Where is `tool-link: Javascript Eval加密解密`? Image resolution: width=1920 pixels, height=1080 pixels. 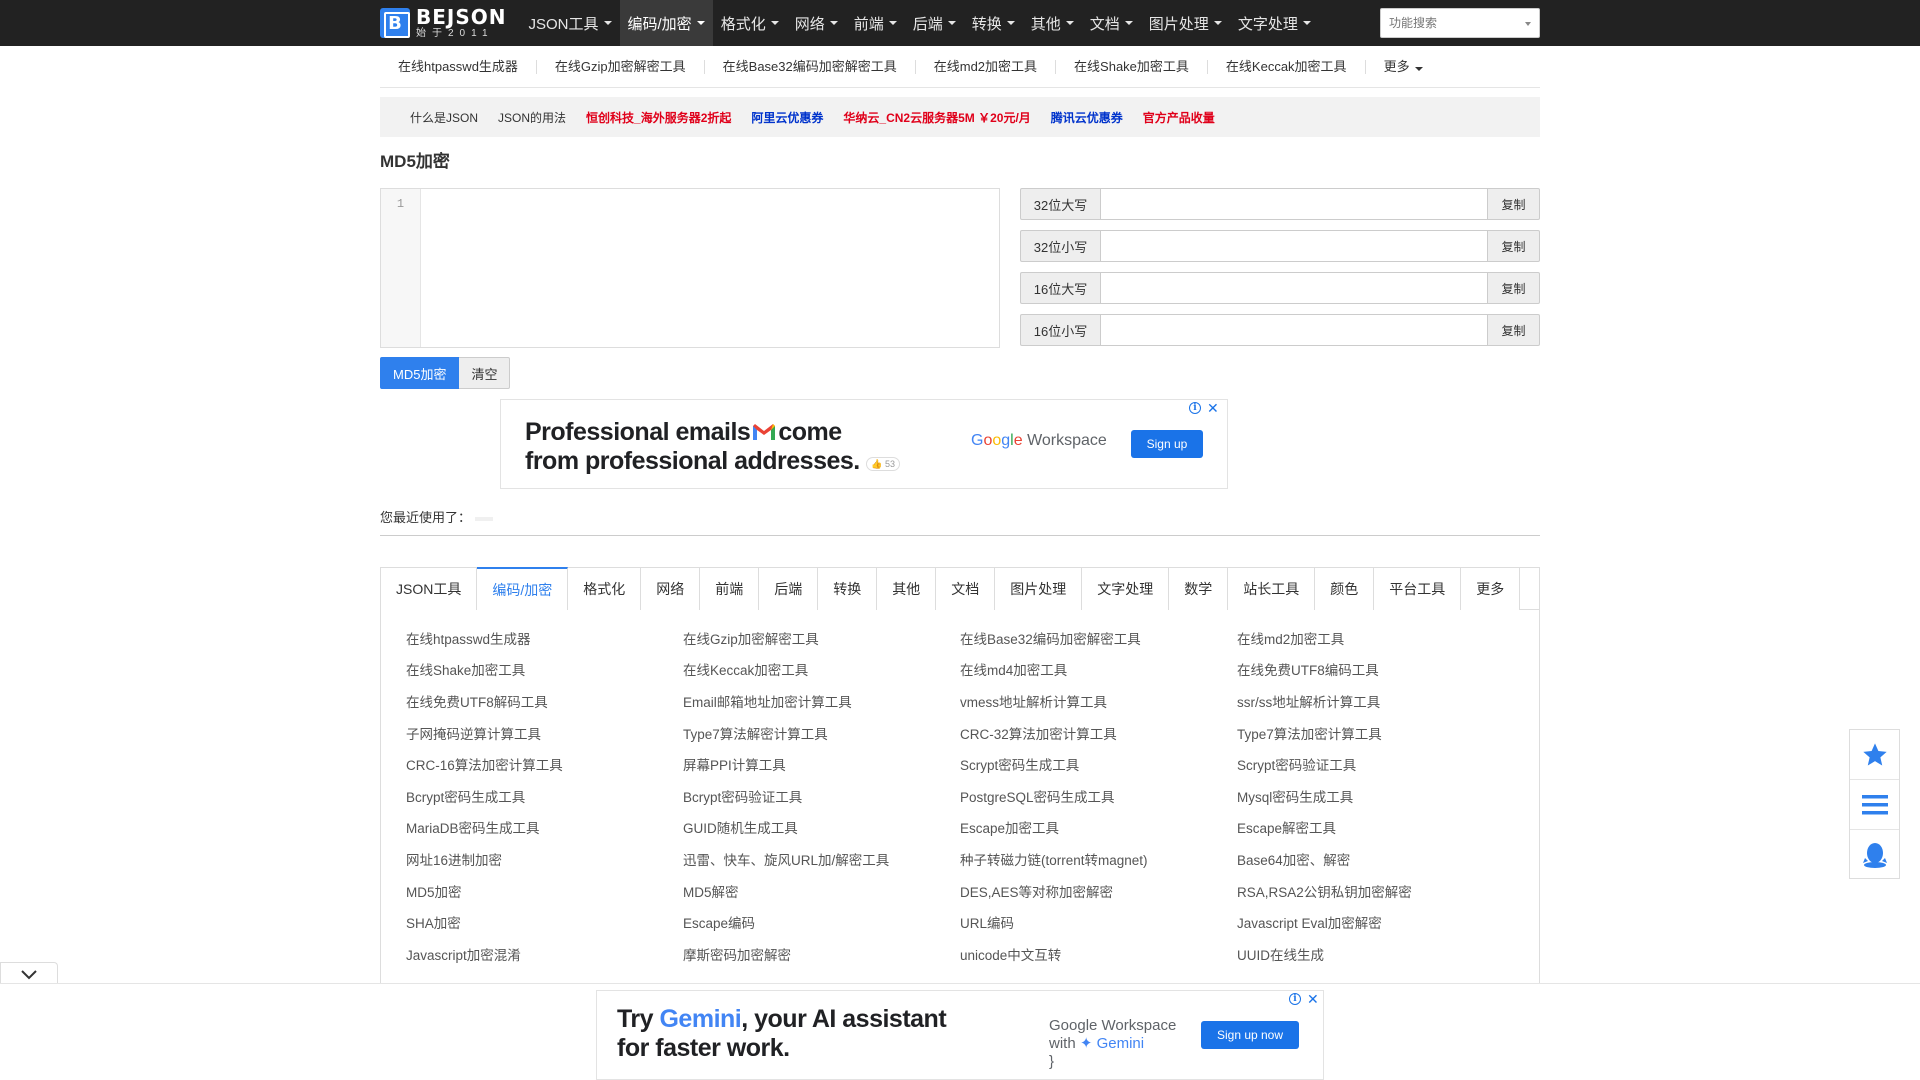
tool-link: Javascript Eval加密解密 is located at coordinates (1375, 922).